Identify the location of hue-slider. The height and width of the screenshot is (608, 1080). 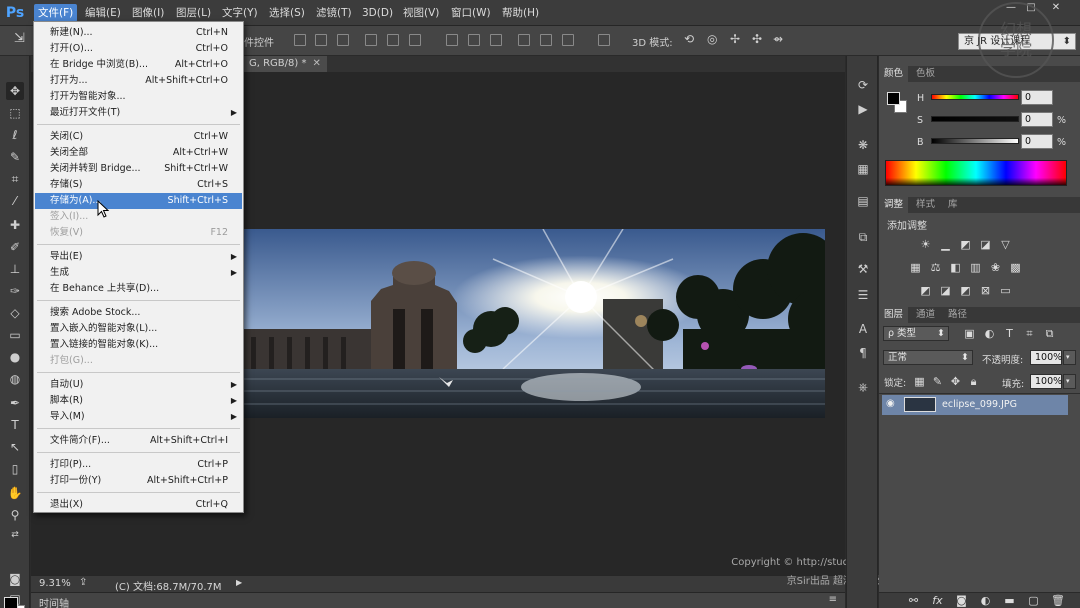
(975, 97).